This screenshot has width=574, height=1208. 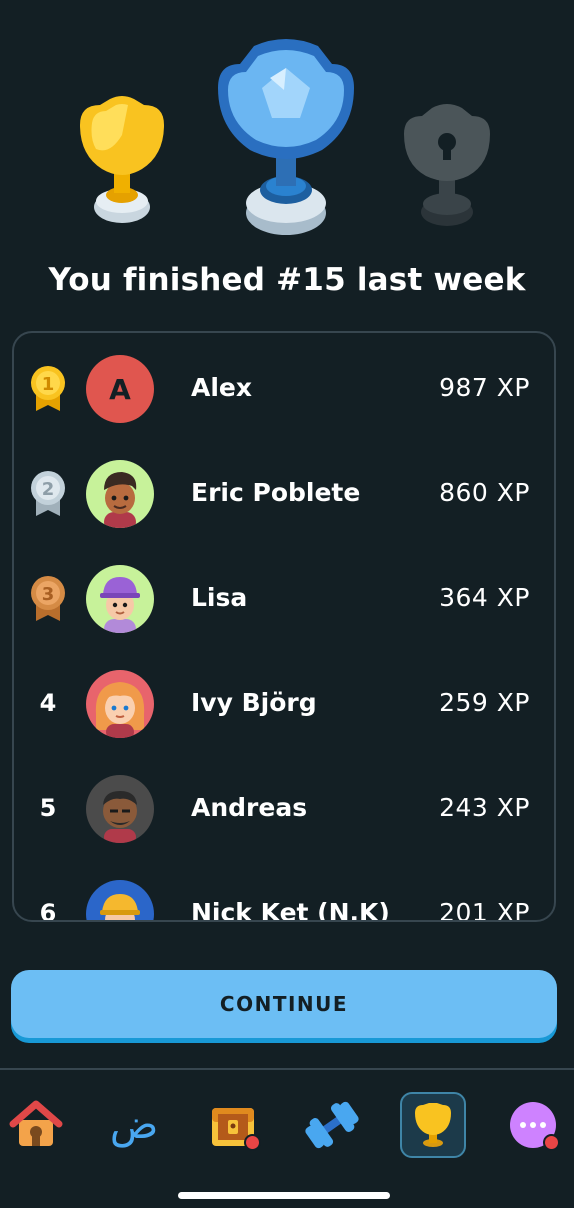 What do you see at coordinates (284, 1195) in the screenshot?
I see `home-indicator` at bounding box center [284, 1195].